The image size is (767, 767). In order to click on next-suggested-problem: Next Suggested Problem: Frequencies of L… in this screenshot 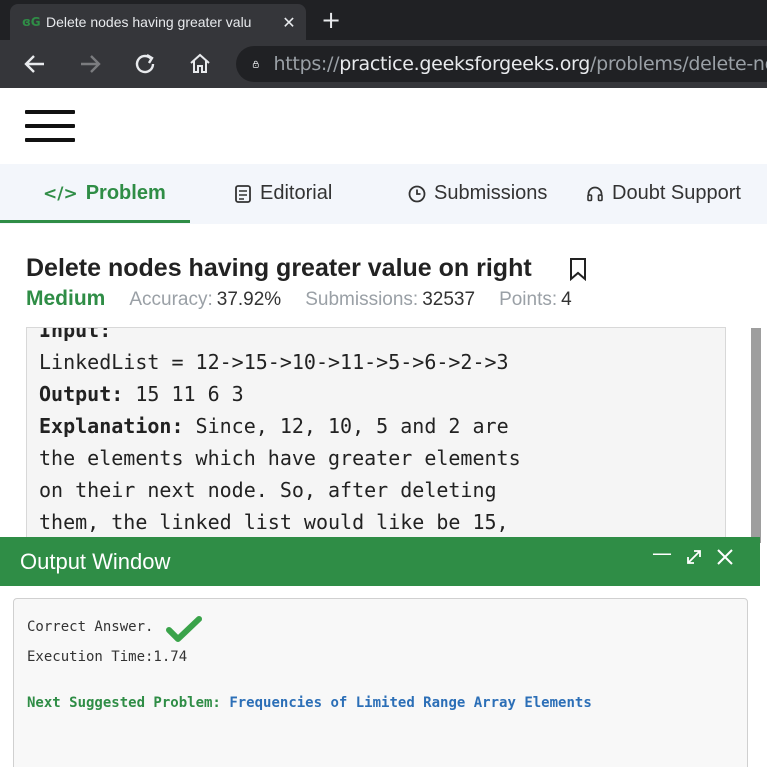, I will do `click(309, 703)`.